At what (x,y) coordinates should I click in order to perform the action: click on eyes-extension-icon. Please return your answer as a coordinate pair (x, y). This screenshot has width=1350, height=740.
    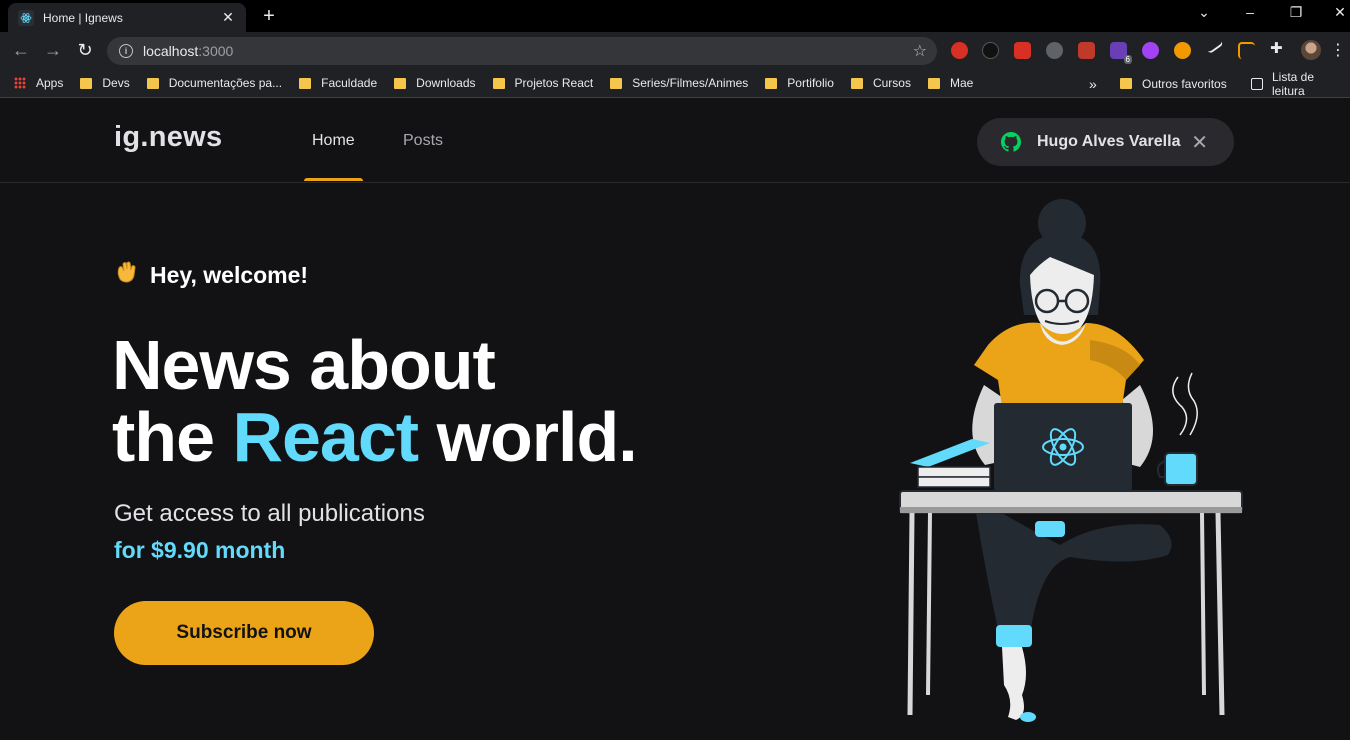
    Looking at the image, I should click on (1182, 50).